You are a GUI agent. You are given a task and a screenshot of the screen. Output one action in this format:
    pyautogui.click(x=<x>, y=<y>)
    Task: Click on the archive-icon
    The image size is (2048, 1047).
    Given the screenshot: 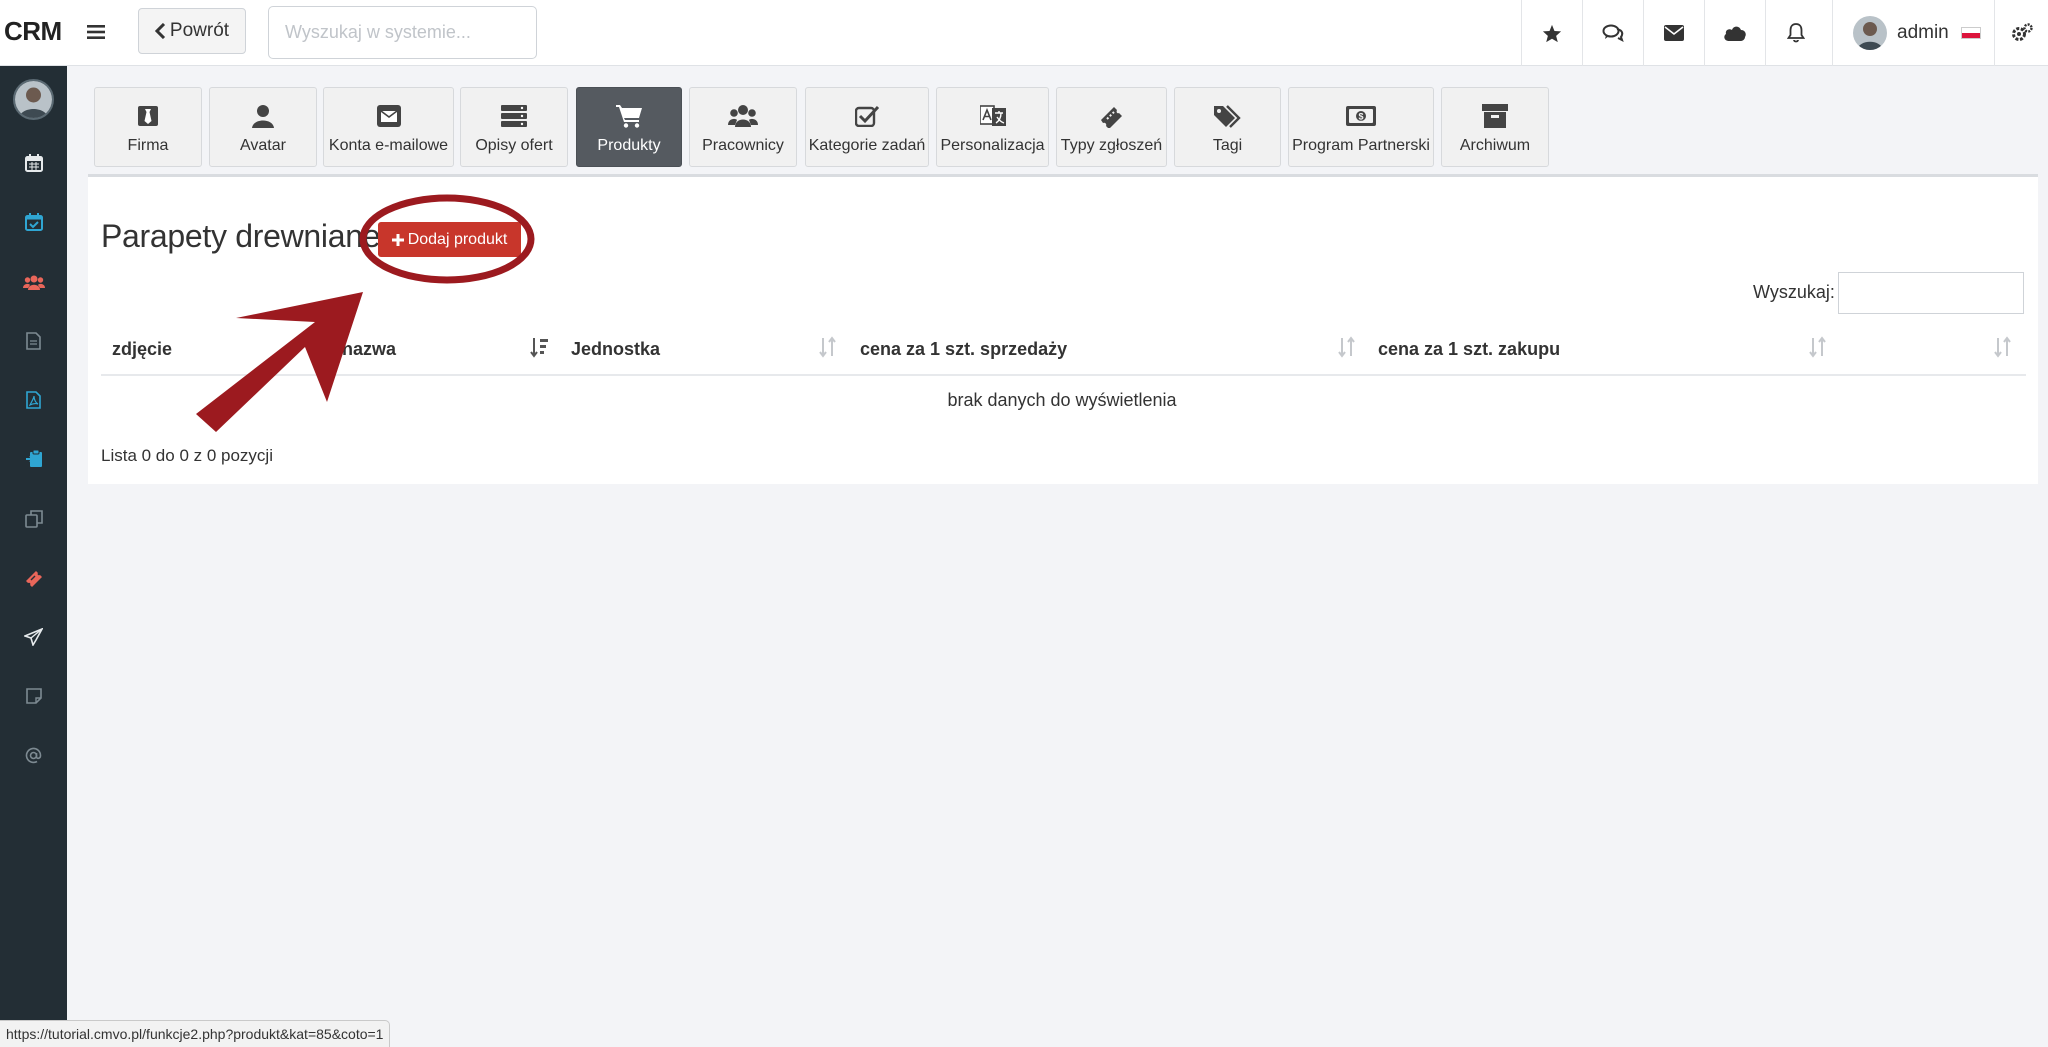 What is the action you would take?
    pyautogui.click(x=1495, y=116)
    